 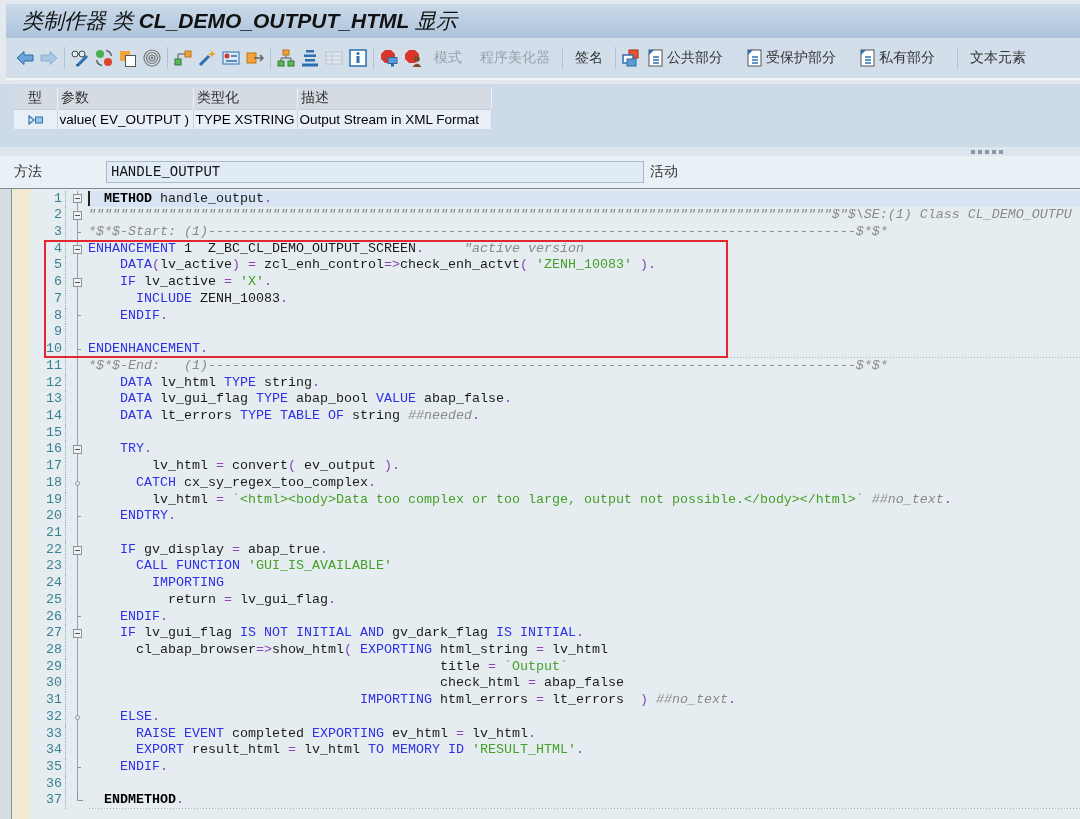 What do you see at coordinates (252, 600) in the screenshot?
I see `code-line: return = lv_gui_flag.` at bounding box center [252, 600].